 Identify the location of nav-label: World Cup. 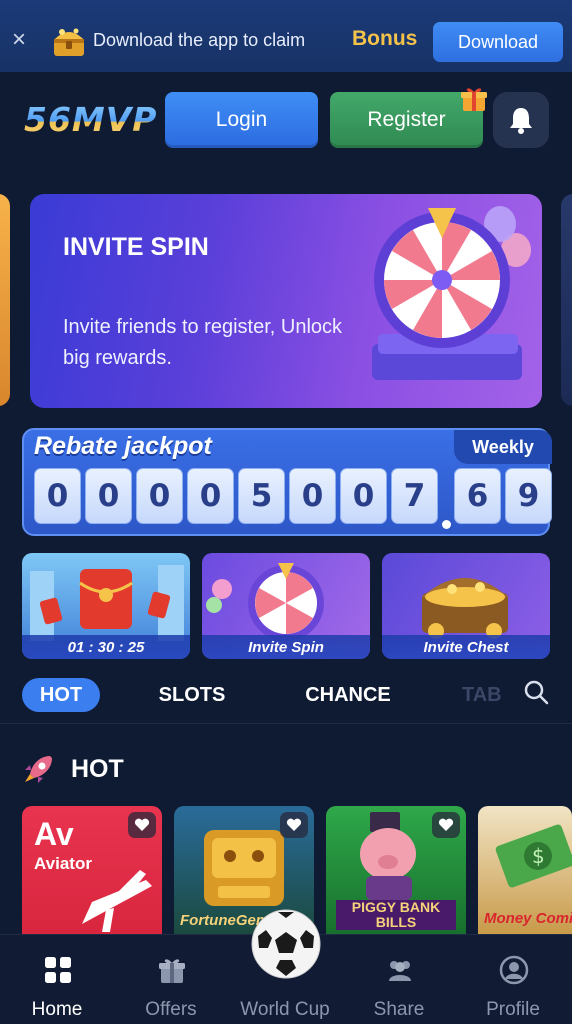
(285, 1009).